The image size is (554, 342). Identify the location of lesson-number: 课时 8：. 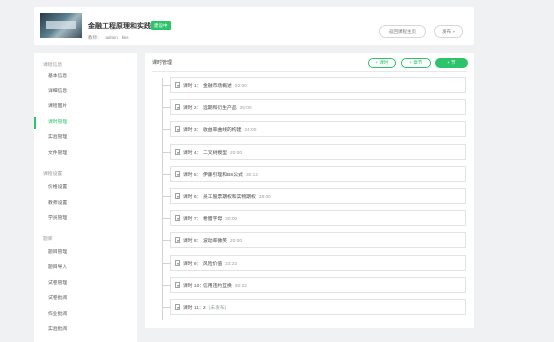
(192, 242).